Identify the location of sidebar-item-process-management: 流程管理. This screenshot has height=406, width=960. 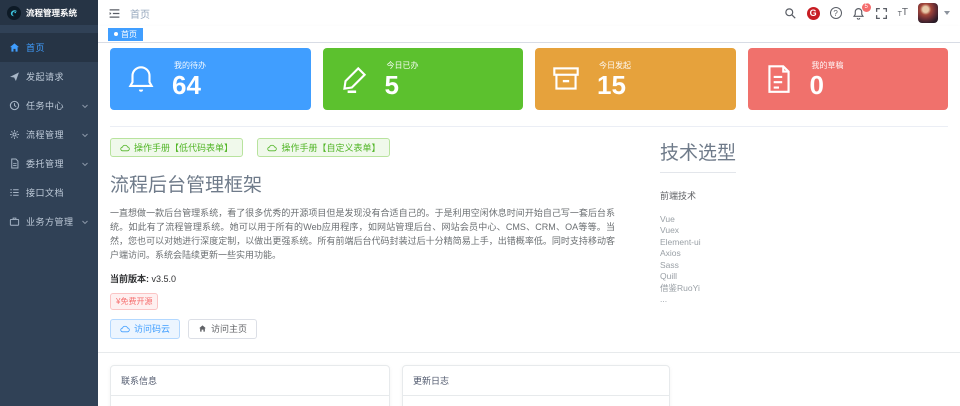
(49, 134).